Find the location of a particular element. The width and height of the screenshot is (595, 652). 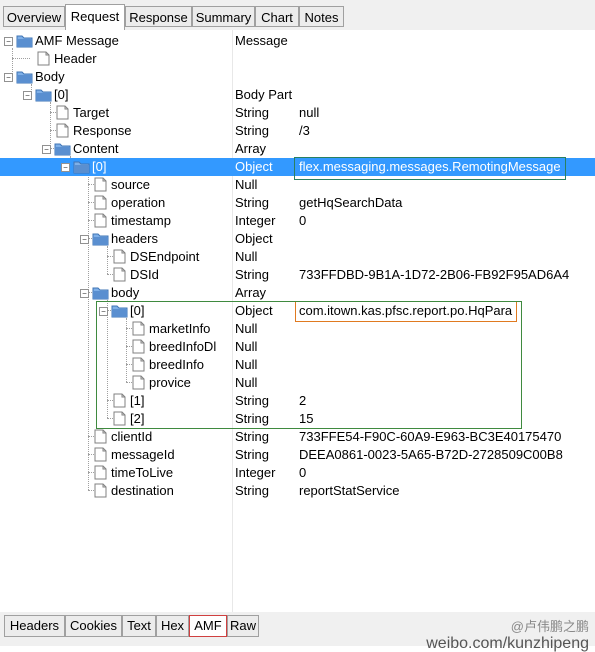

node-name: headers is located at coordinates (134, 238).